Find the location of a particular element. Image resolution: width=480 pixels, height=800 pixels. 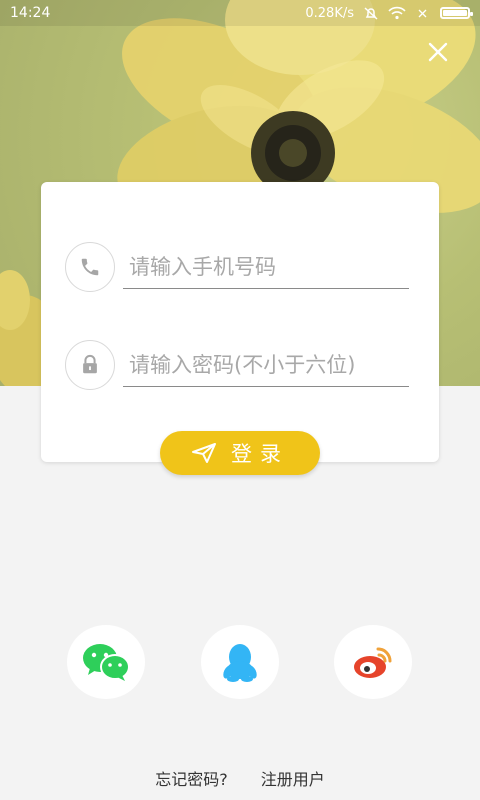

phone-input-wrap is located at coordinates (266, 267).